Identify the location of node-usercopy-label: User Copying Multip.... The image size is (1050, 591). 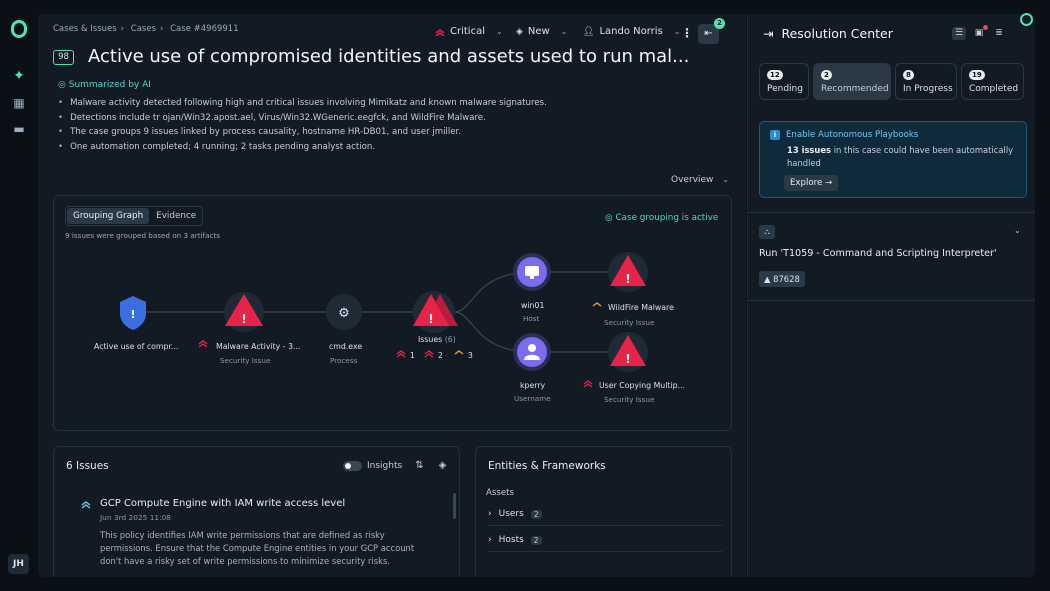
(642, 385).